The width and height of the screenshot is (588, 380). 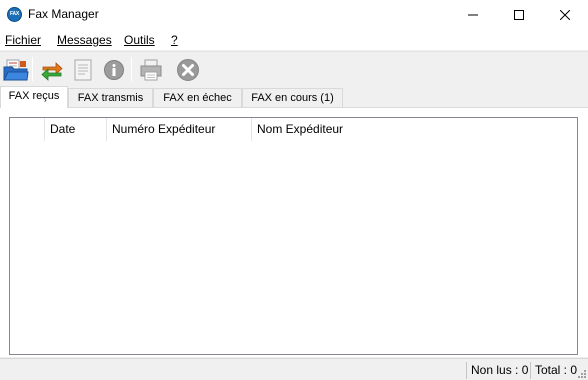 I want to click on status-unread: Non lus : 0, so click(x=500, y=370).